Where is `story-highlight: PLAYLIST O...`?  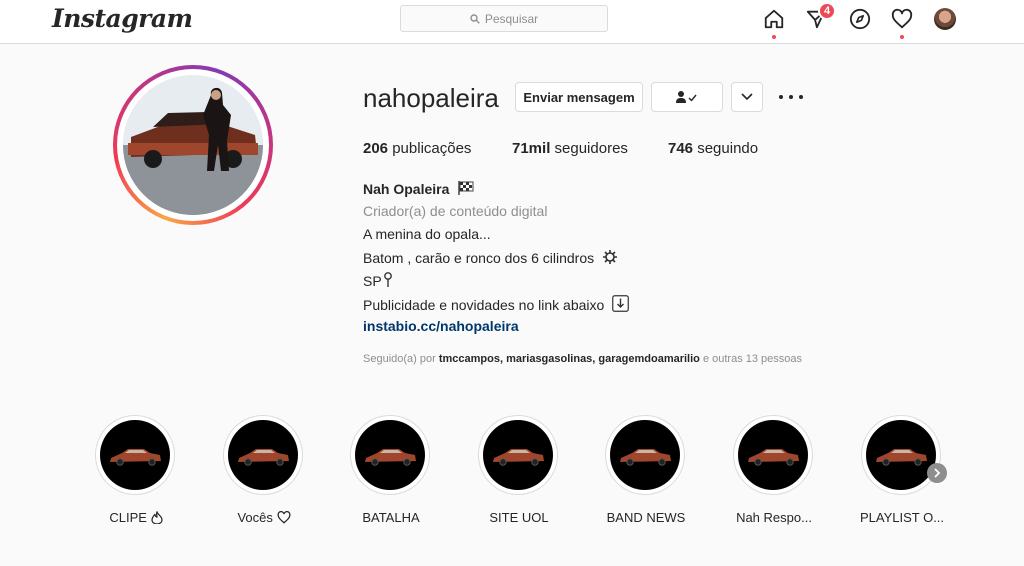
story-highlight: PLAYLIST O... is located at coordinates (902, 470).